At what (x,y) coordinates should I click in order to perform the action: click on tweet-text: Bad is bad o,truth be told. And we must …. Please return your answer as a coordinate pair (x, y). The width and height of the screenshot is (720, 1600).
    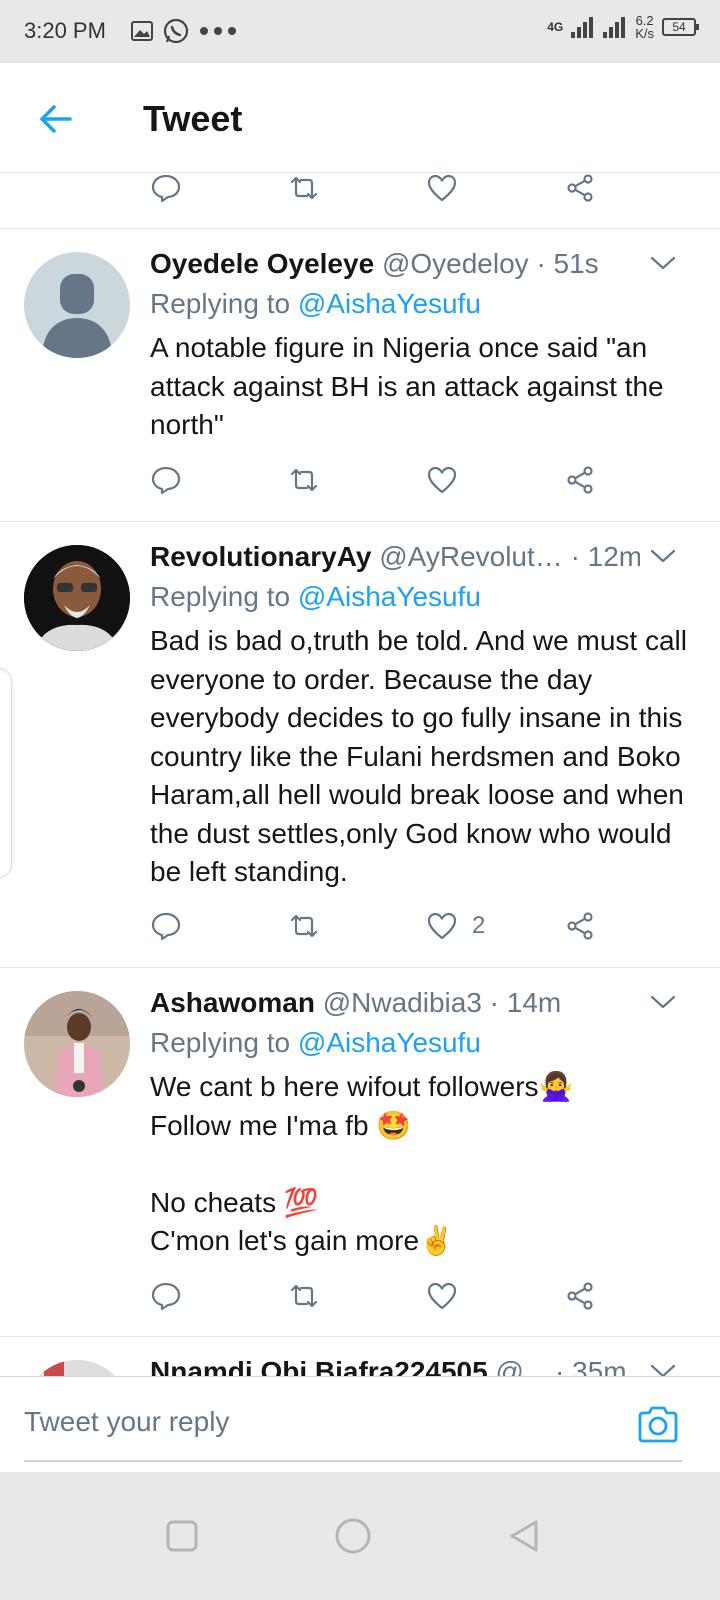
    Looking at the image, I should click on (422, 756).